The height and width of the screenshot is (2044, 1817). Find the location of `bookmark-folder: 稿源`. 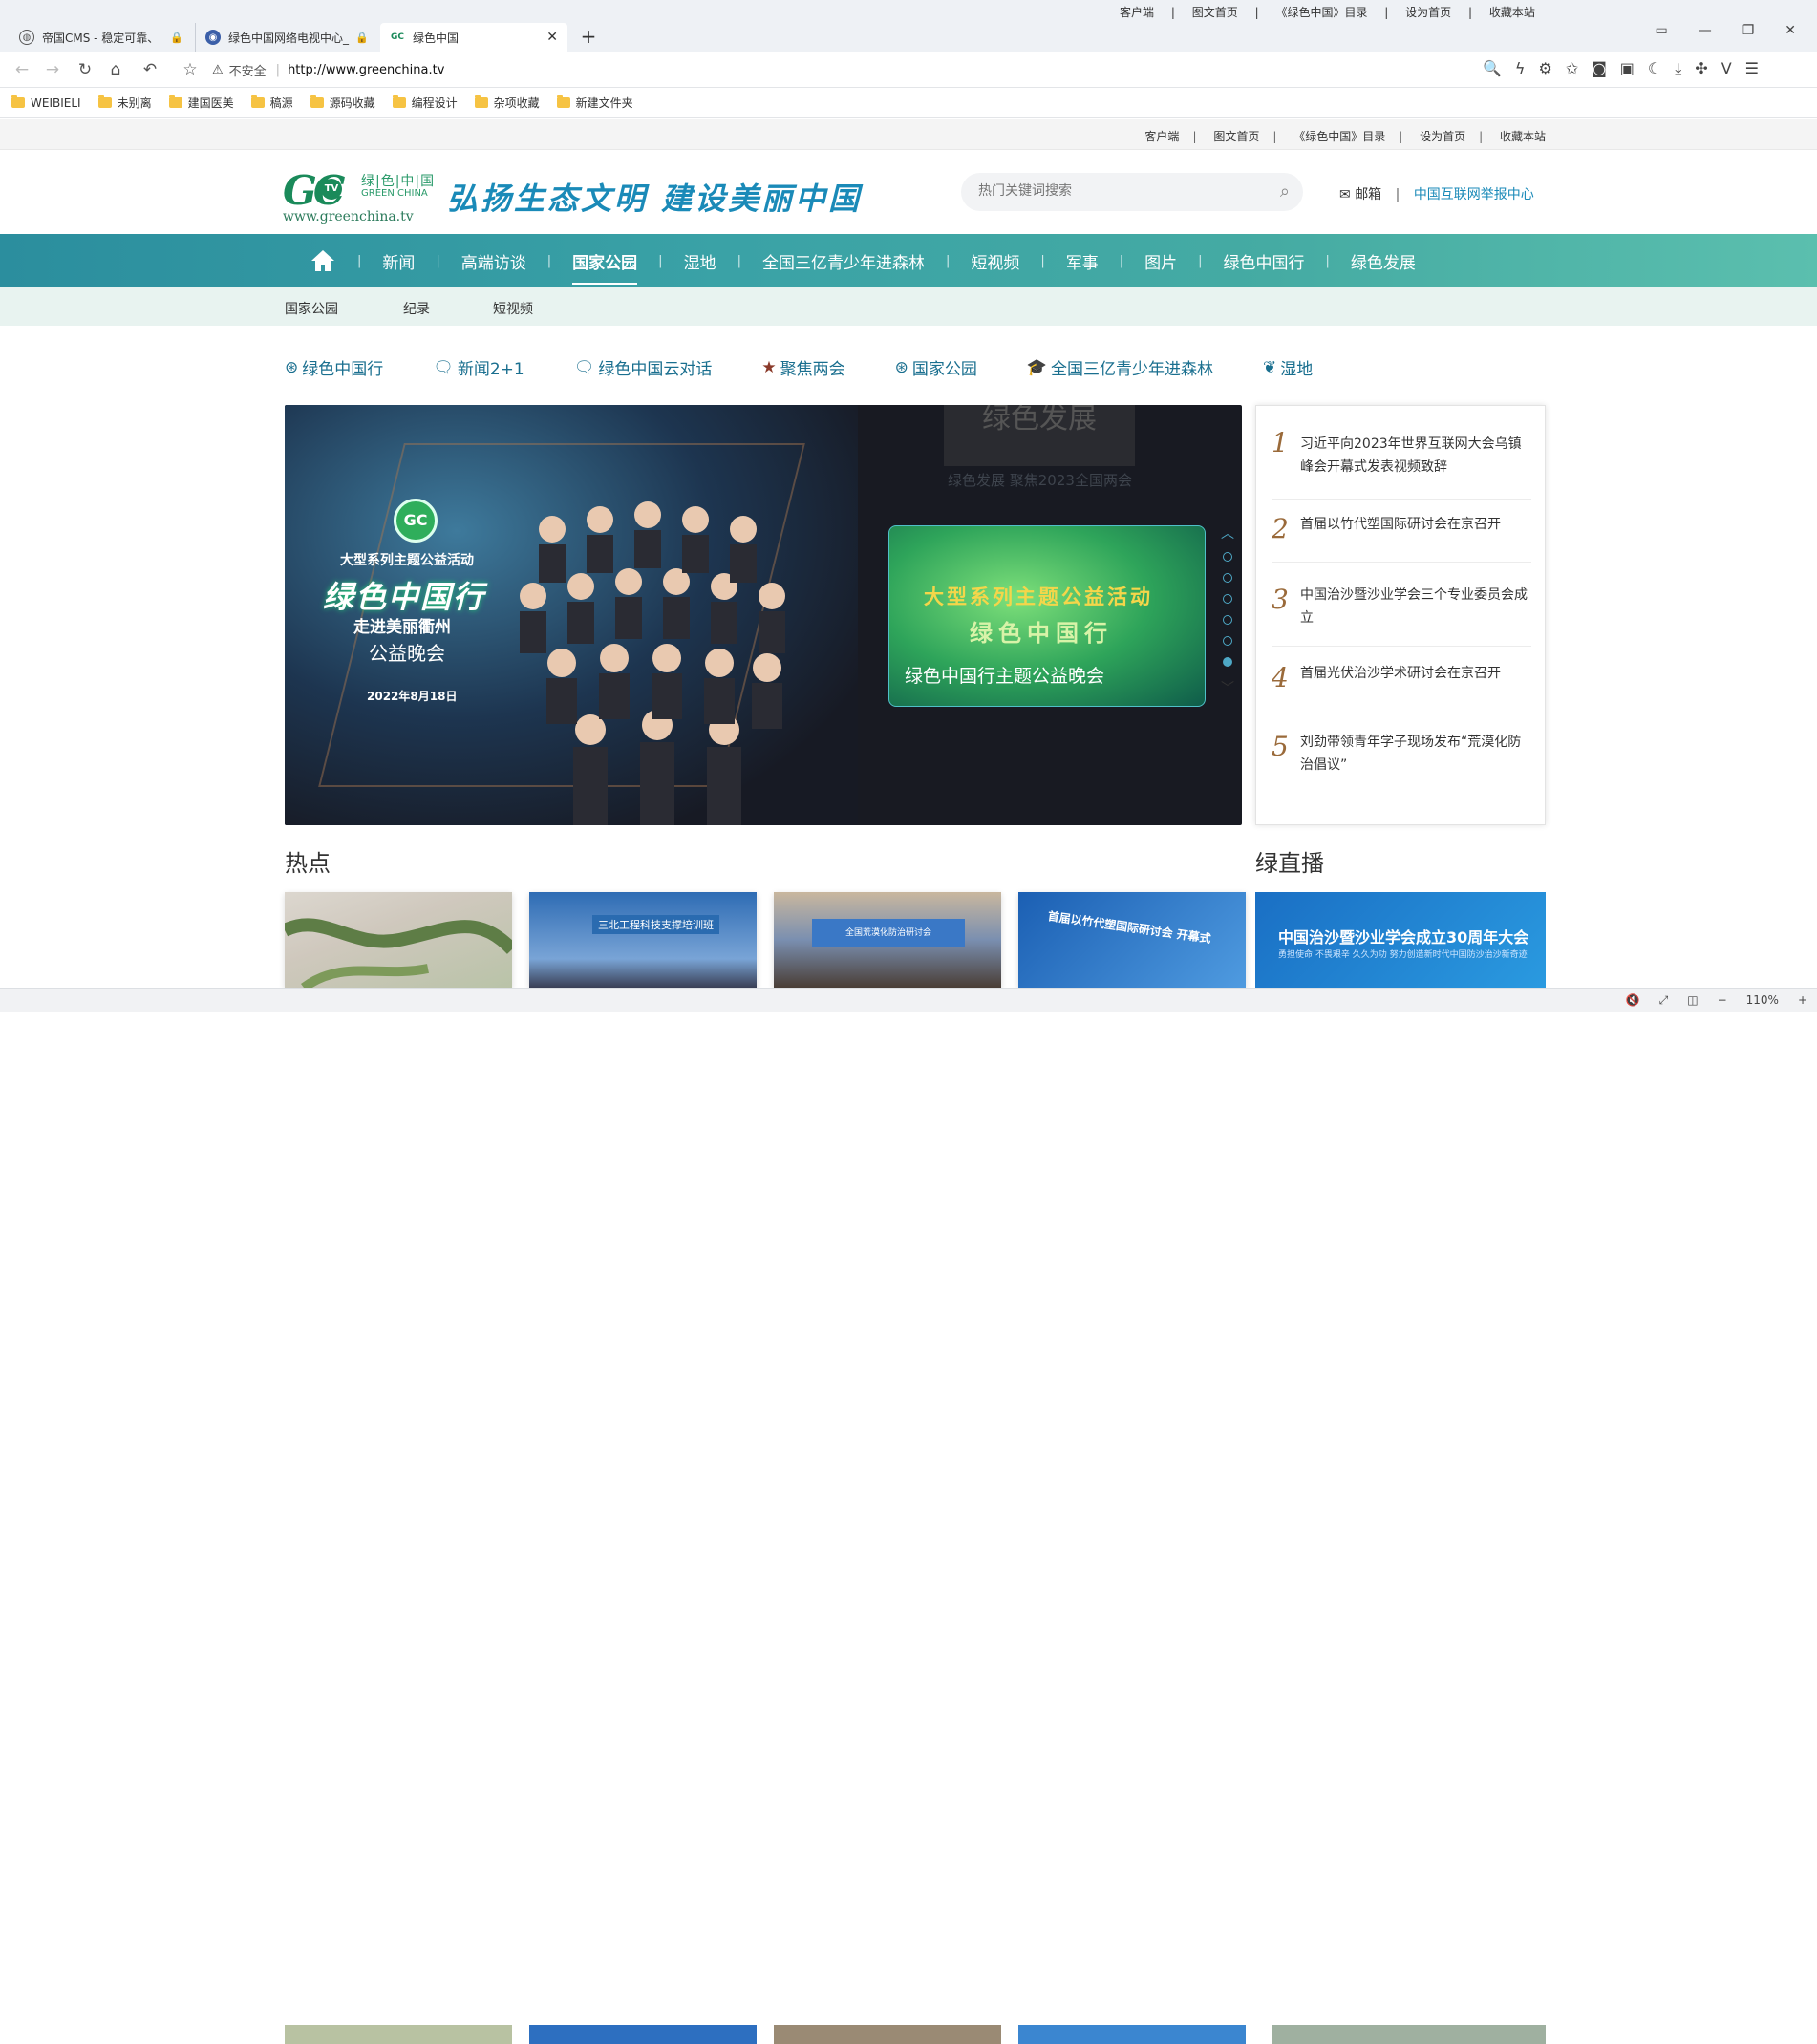

bookmark-folder: 稿源 is located at coordinates (271, 103).